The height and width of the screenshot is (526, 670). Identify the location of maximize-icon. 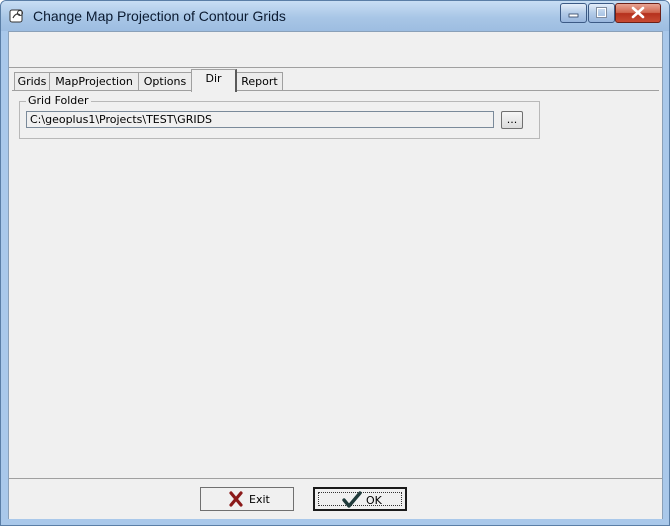
(601, 12).